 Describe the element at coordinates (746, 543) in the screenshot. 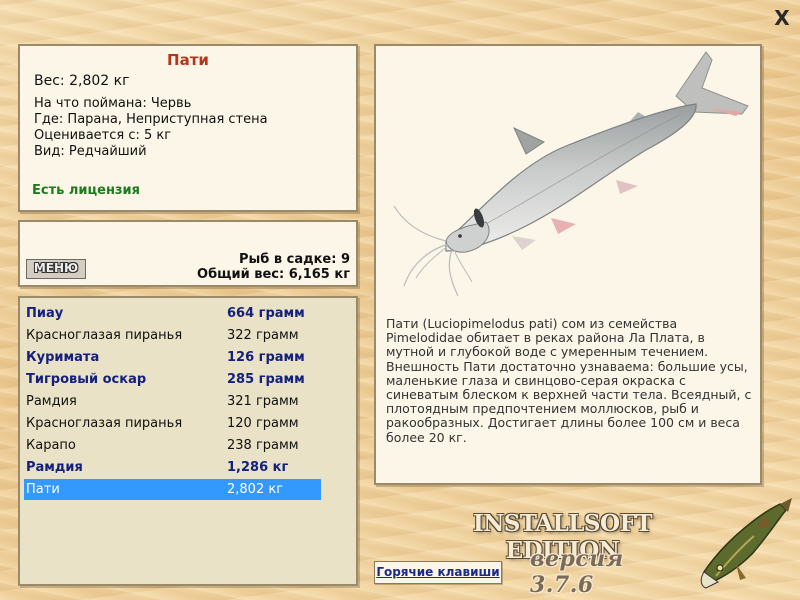

I see `pike-logo-icon` at that location.